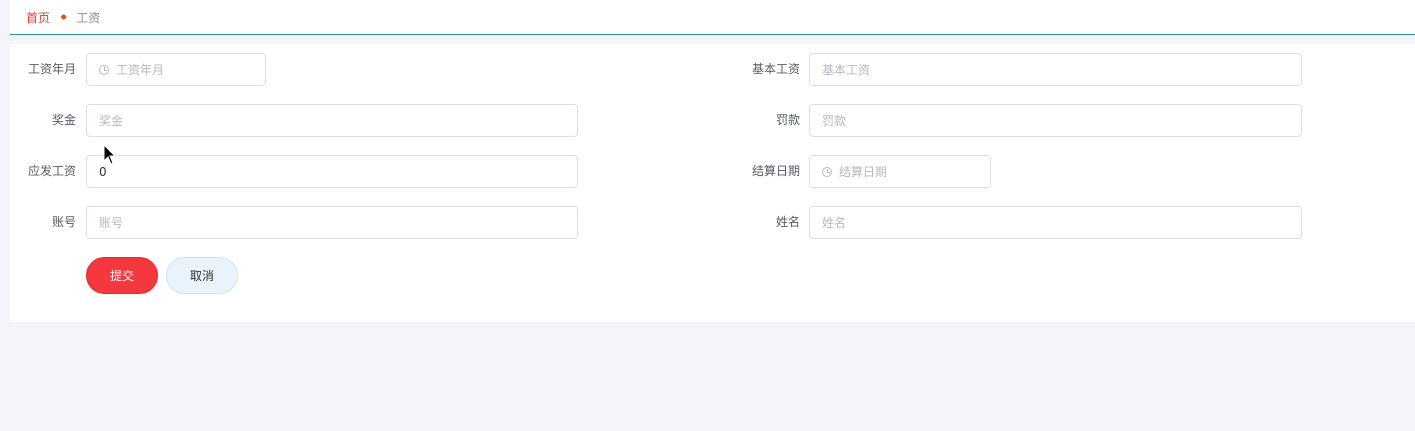 This screenshot has height=431, width=1415. I want to click on cancel-button: 取消, so click(202, 275).